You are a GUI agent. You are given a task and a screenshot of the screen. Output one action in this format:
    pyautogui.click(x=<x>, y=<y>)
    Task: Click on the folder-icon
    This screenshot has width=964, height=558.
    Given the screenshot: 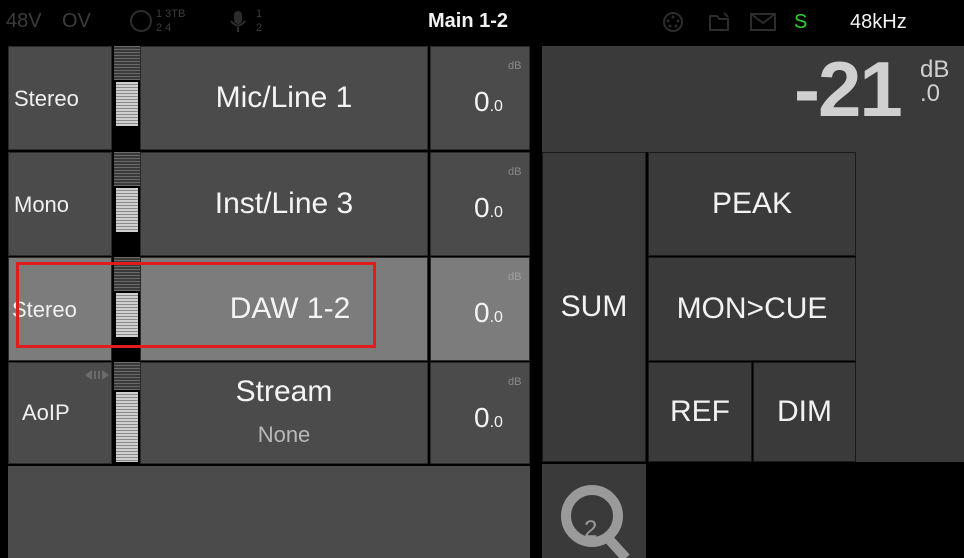 What is the action you would take?
    pyautogui.click(x=719, y=21)
    